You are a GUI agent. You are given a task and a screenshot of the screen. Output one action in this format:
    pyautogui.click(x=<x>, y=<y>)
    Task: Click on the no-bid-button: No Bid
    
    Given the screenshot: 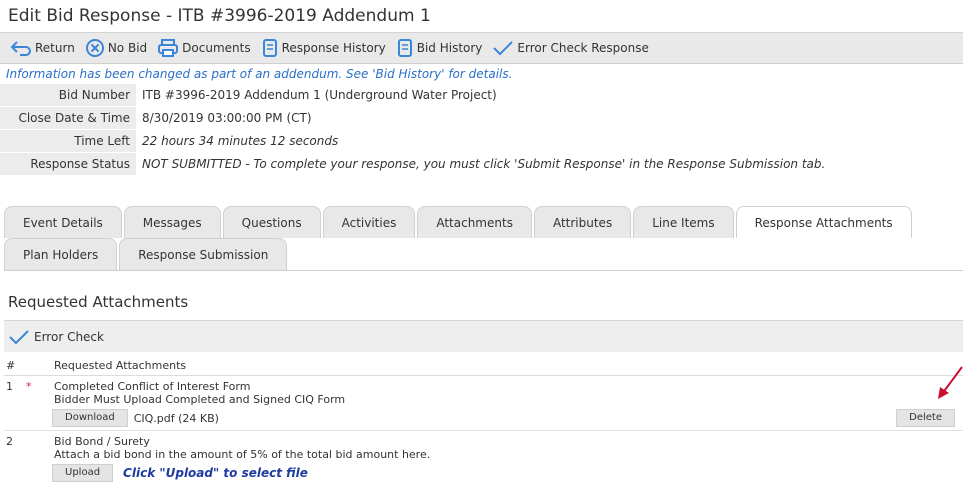 What is the action you would take?
    pyautogui.click(x=116, y=48)
    